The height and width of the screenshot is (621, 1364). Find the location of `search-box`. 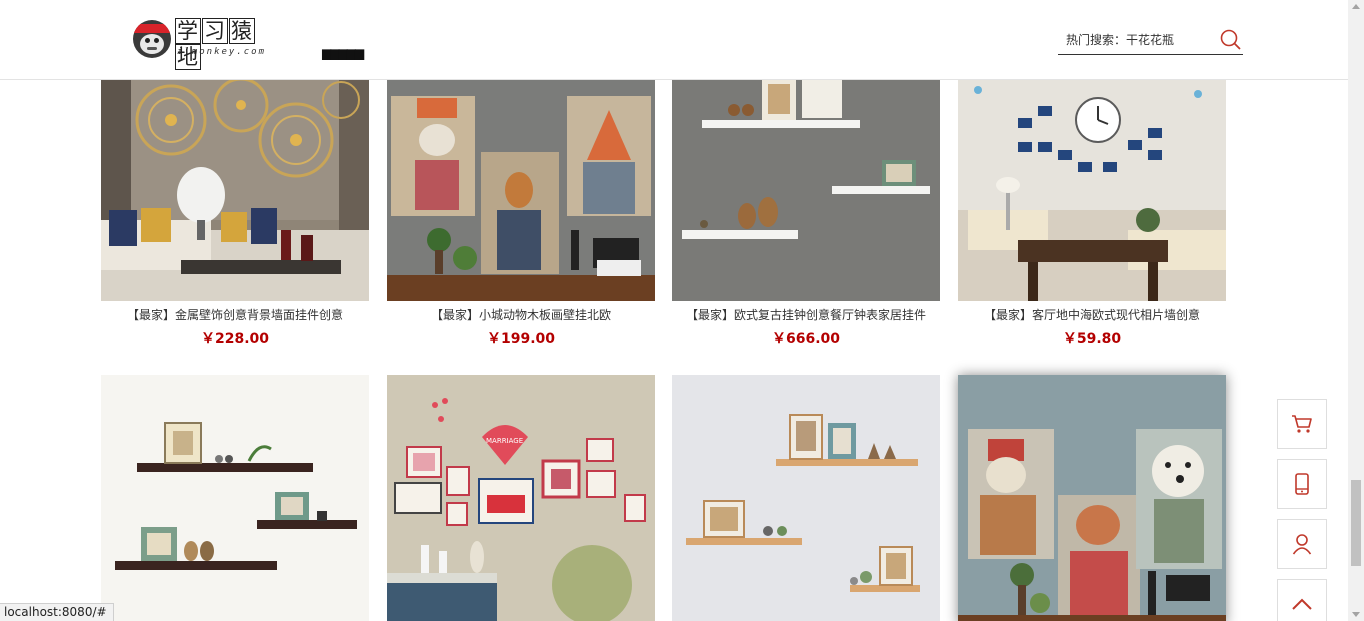

search-box is located at coordinates (1150, 41).